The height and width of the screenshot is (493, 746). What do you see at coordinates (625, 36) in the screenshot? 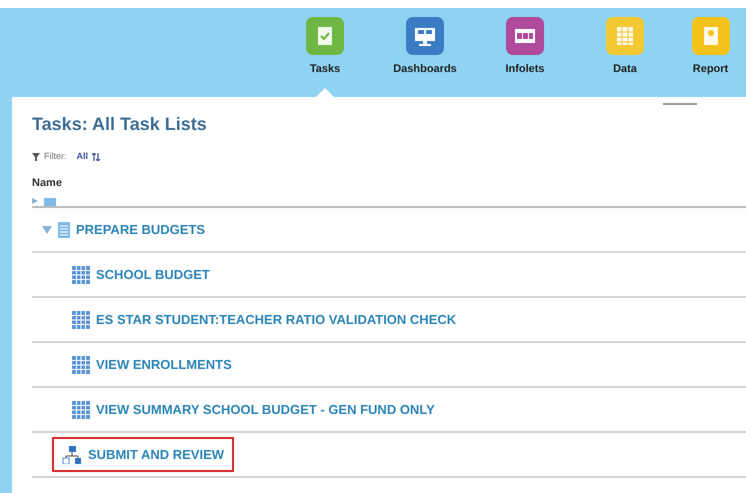
I see `data-app-icon` at bounding box center [625, 36].